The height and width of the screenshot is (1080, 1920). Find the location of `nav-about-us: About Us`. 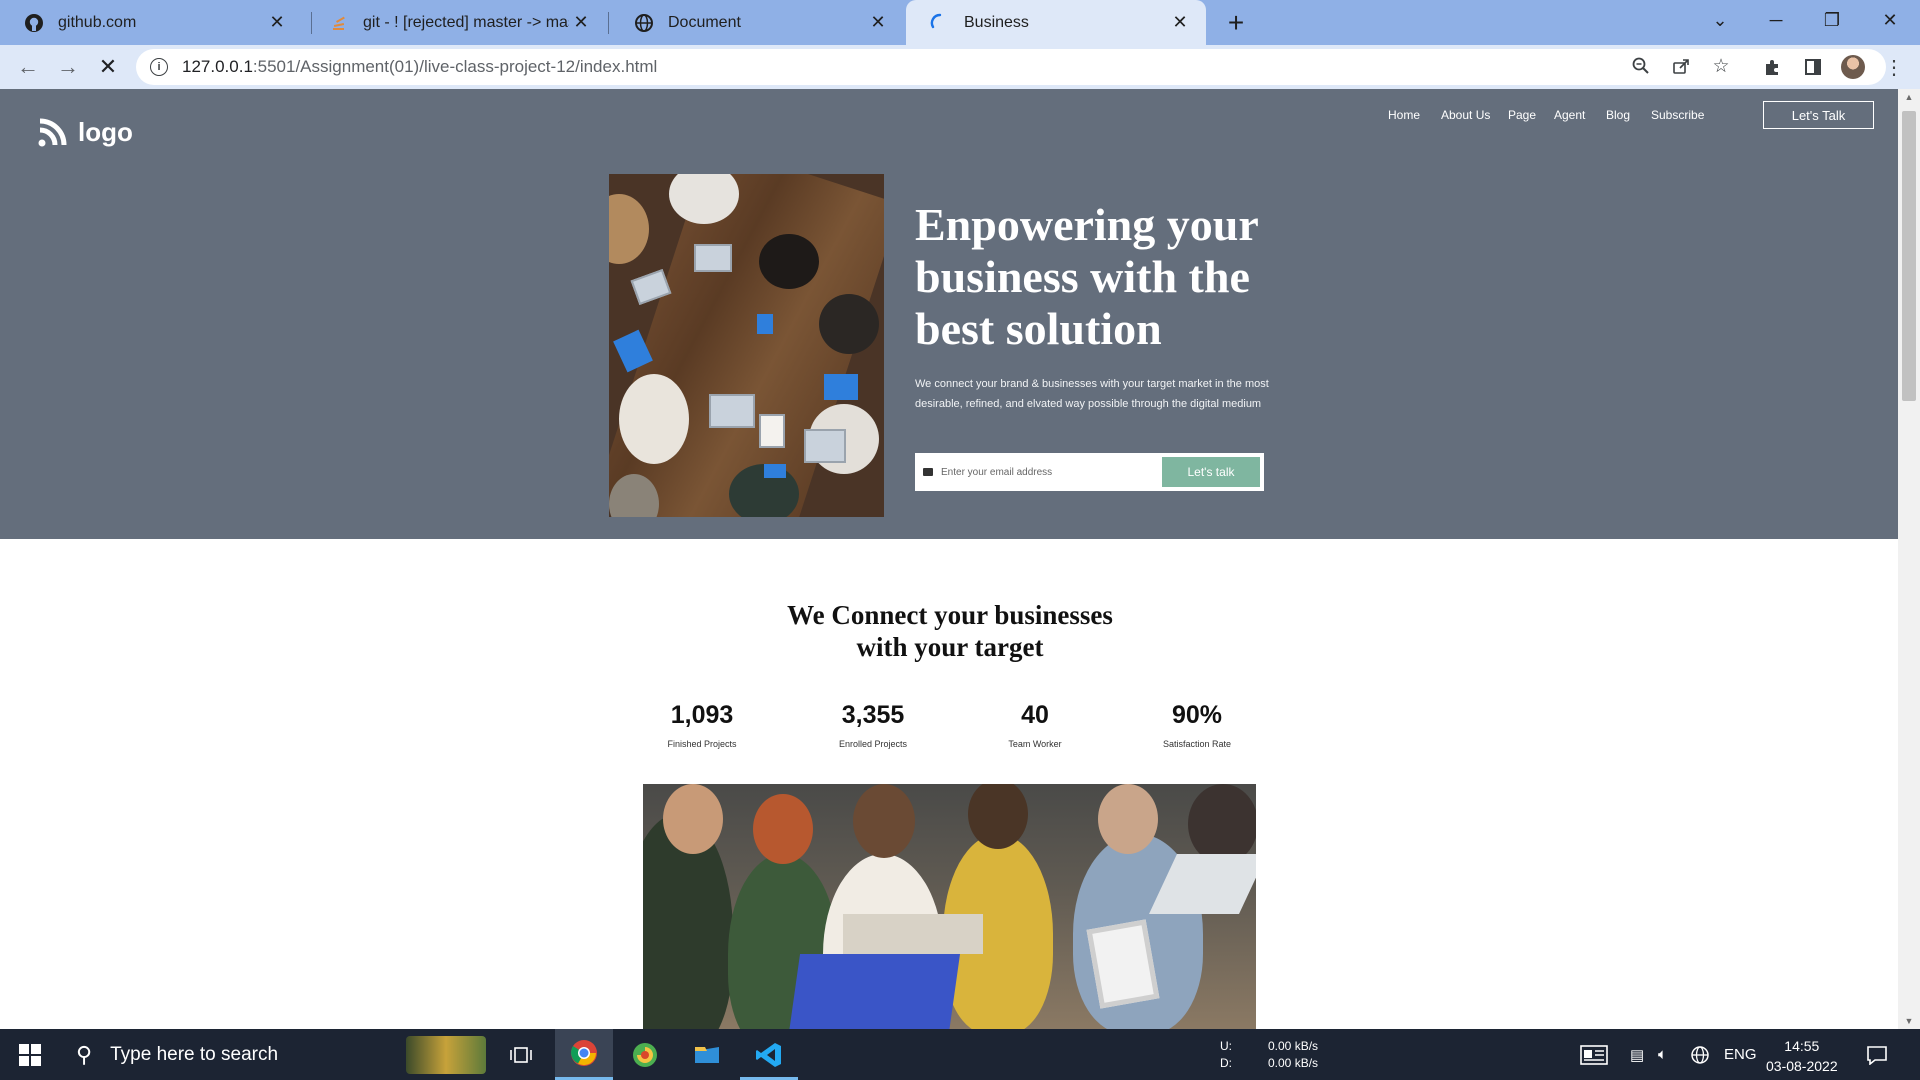

nav-about-us: About Us is located at coordinates (1465, 115).